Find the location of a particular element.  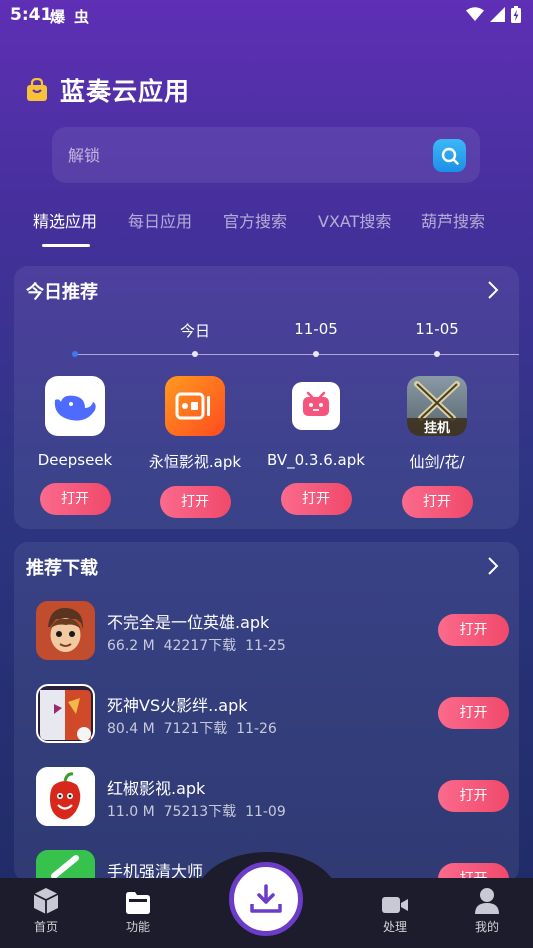

search-icon is located at coordinates (450, 156).